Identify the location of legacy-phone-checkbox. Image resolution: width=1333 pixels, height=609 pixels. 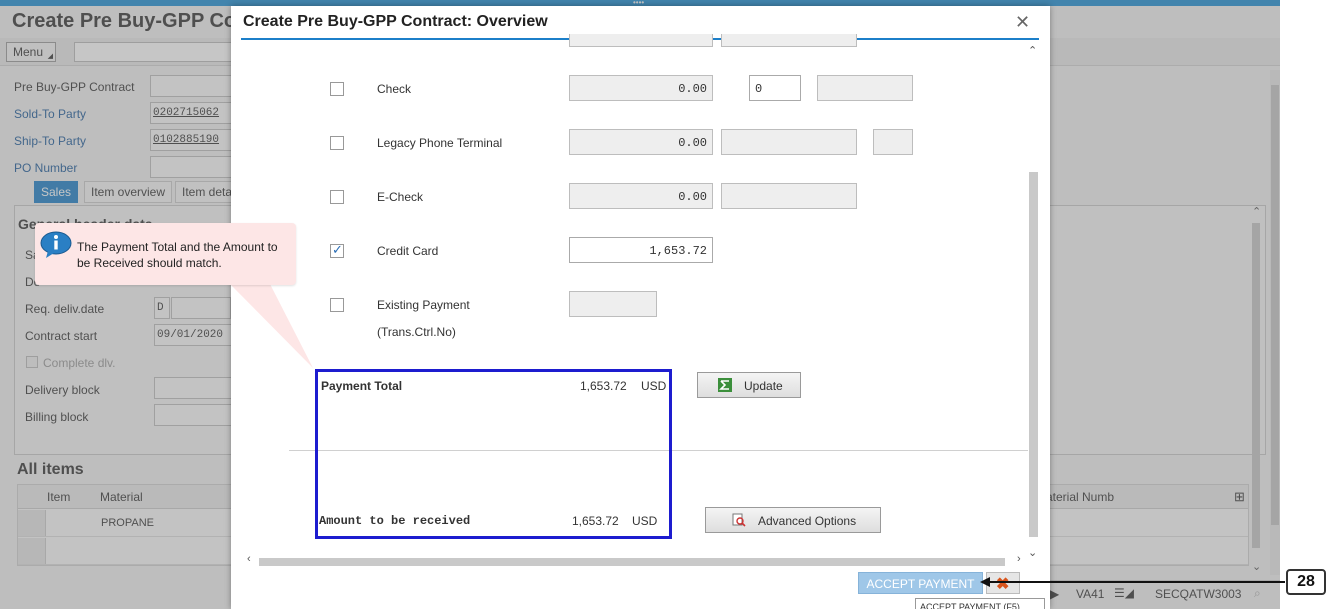
(337, 143).